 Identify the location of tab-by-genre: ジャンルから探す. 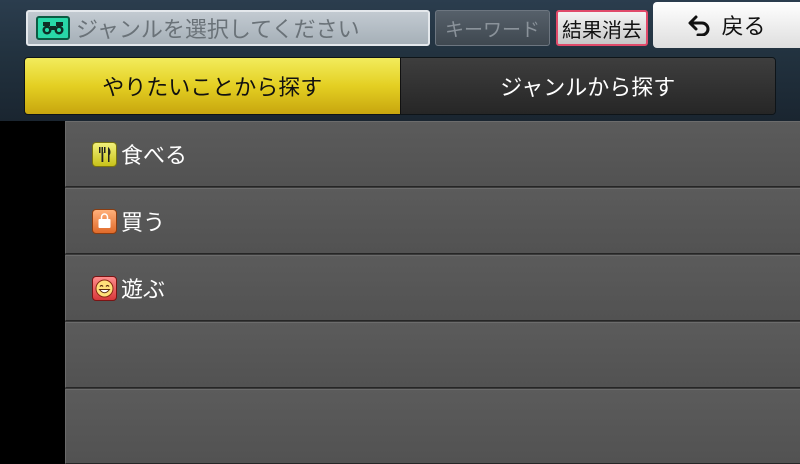
(587, 86).